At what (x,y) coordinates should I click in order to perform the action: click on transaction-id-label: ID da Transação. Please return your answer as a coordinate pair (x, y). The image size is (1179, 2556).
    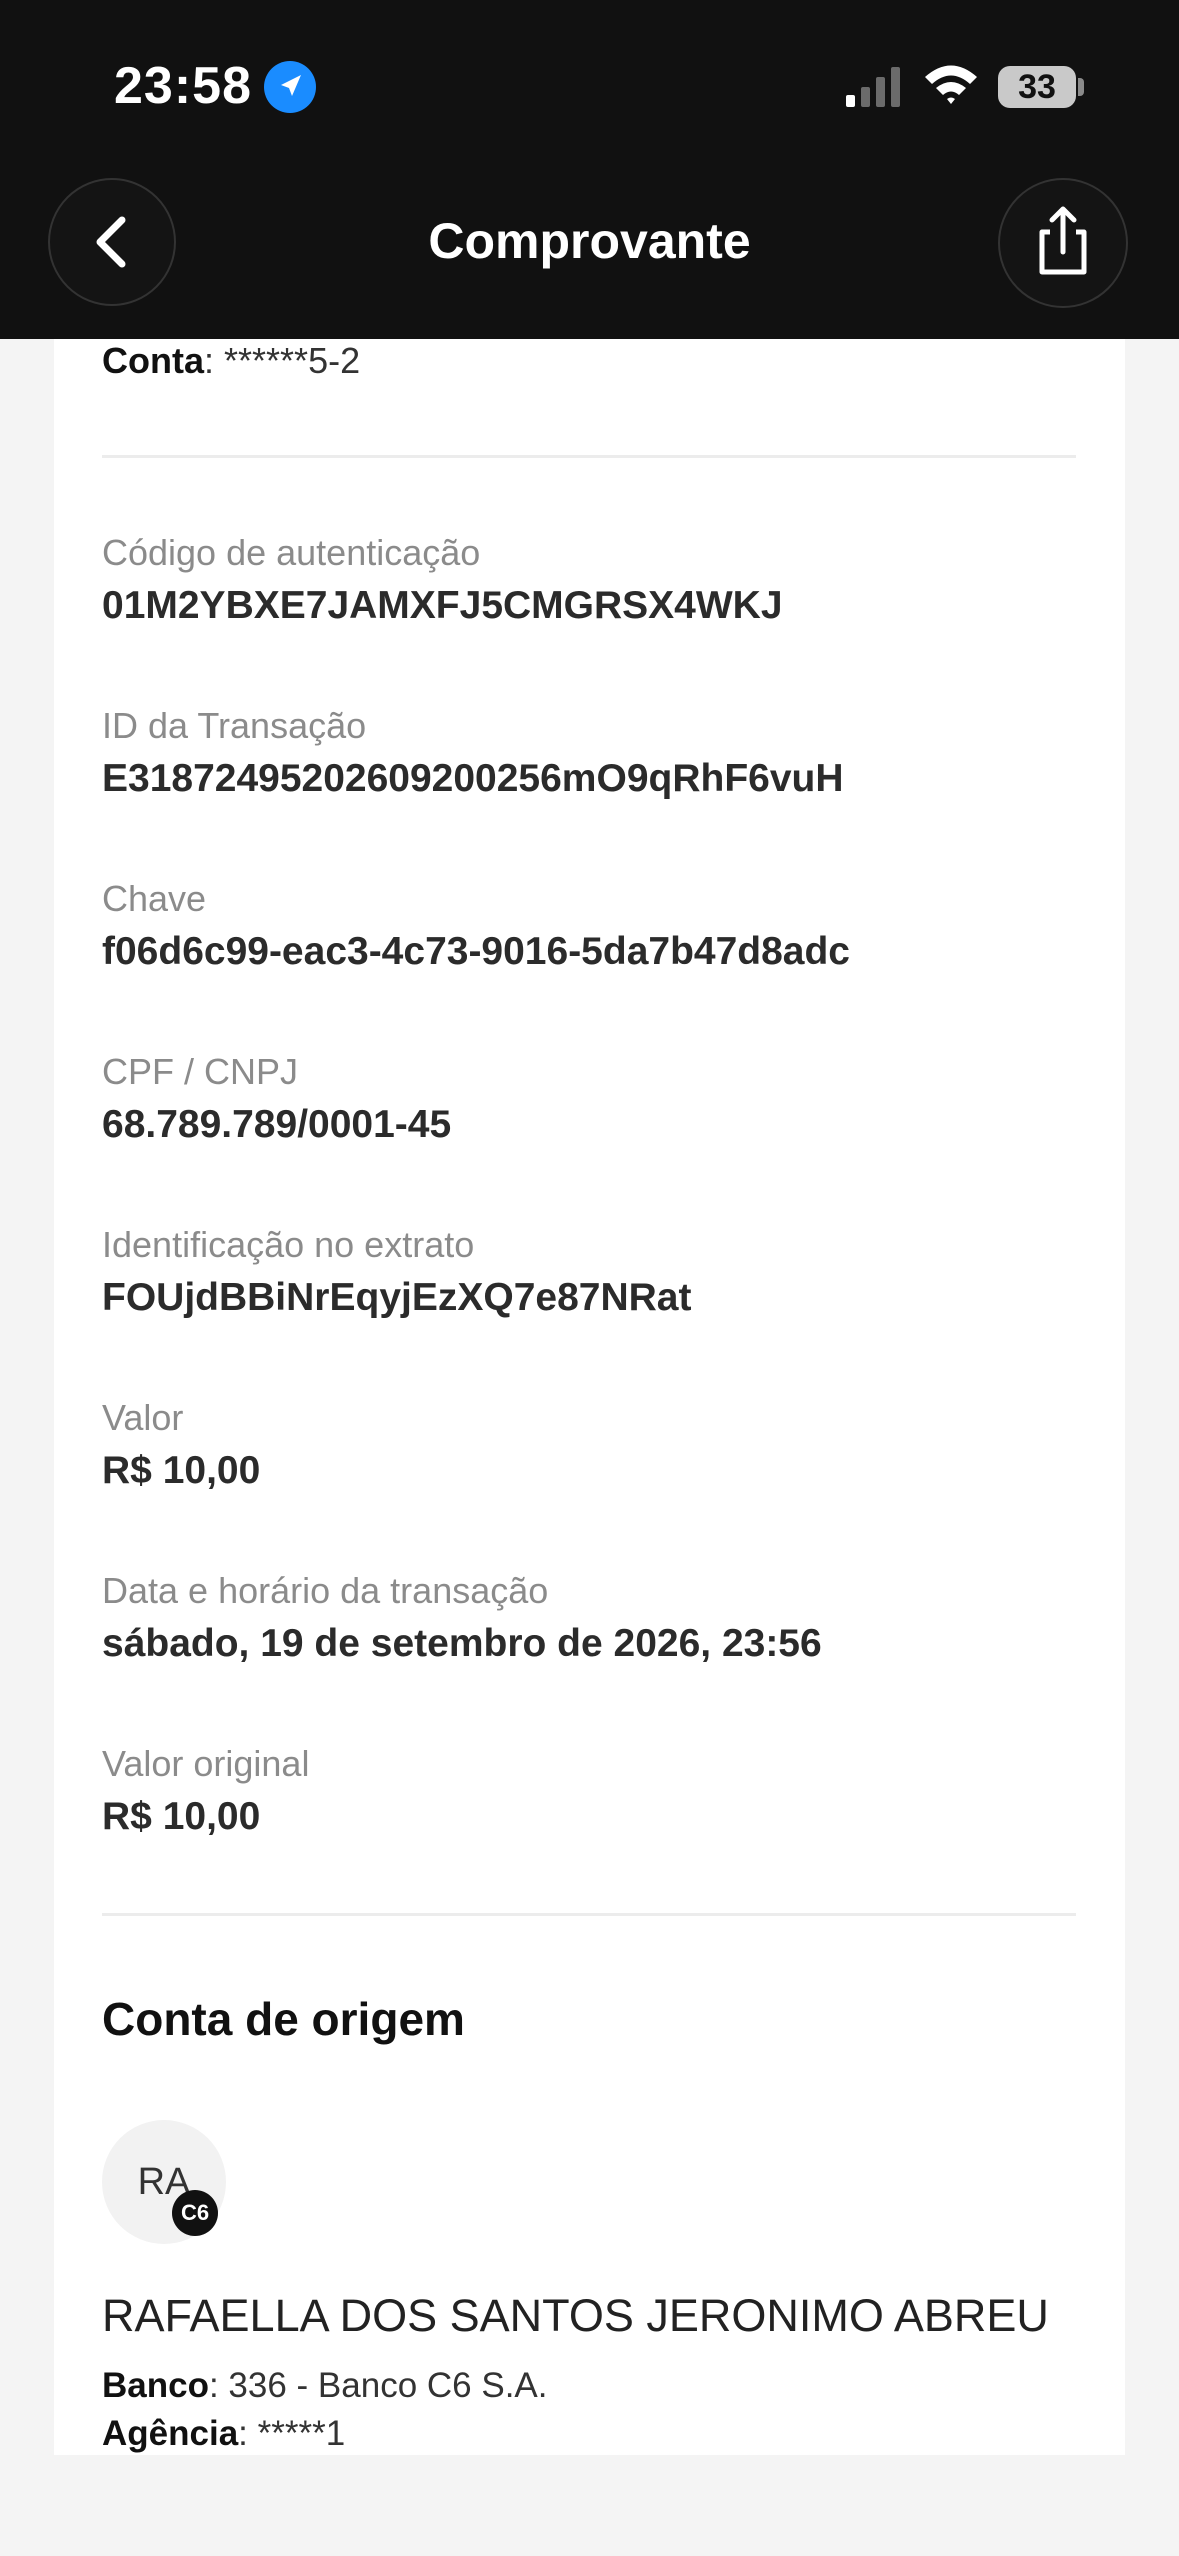
    Looking at the image, I should click on (234, 725).